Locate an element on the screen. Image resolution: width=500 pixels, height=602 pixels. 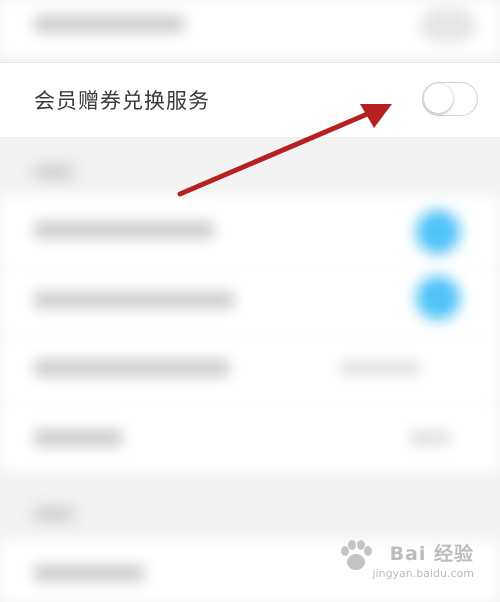
paw-logo-icon is located at coordinates (356, 555).